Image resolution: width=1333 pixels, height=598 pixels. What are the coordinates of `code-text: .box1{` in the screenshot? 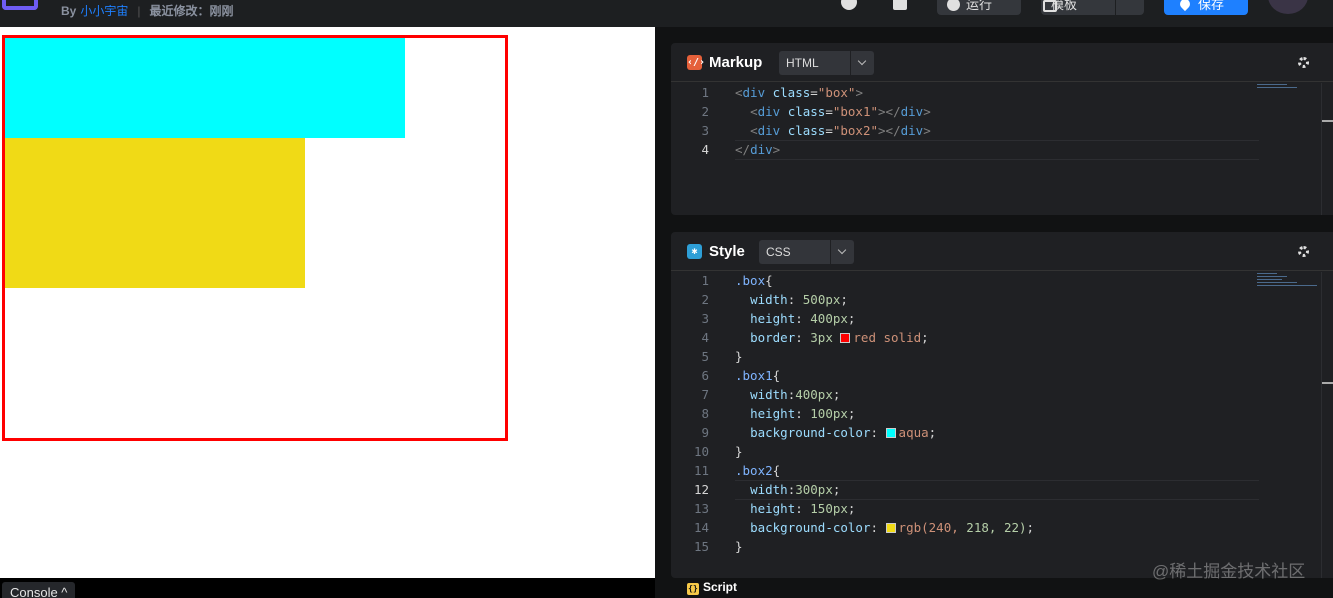 It's located at (757, 375).